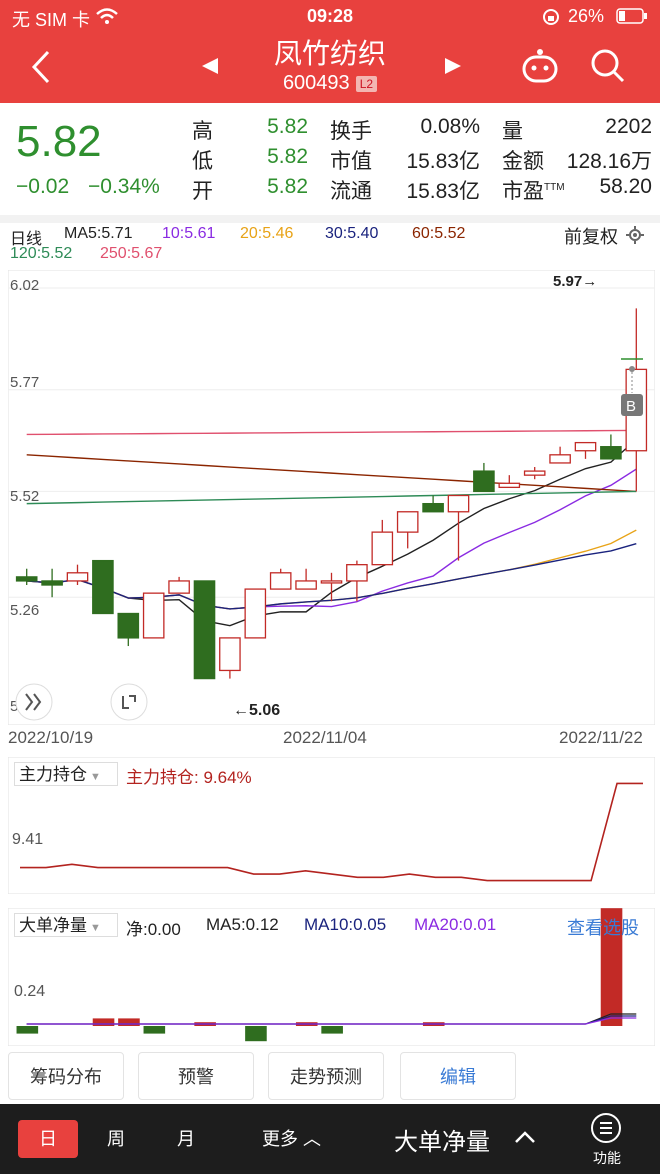 The image size is (660, 1174). What do you see at coordinates (43, 186) in the screenshot?
I see `price-change: −0.02` at bounding box center [43, 186].